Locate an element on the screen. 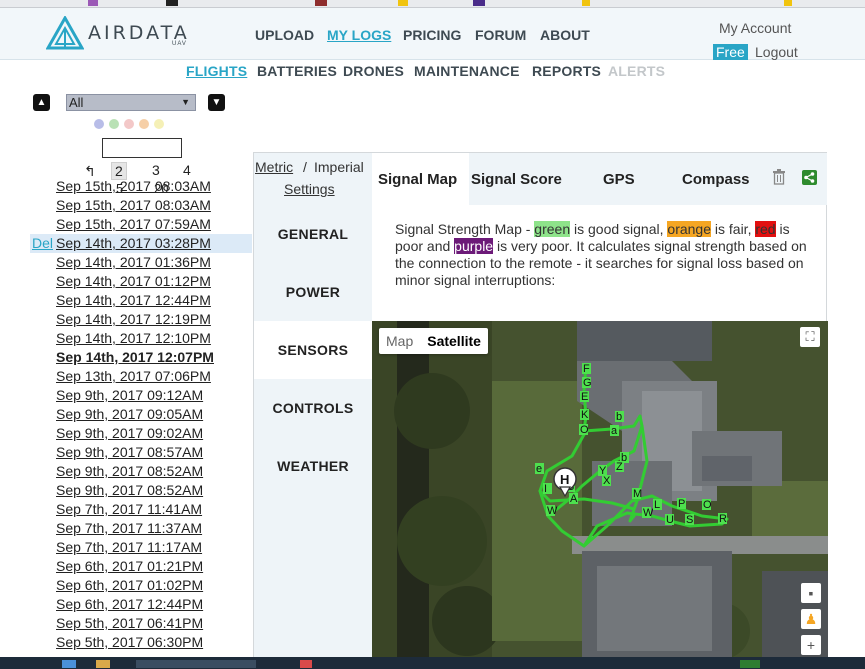 The width and height of the screenshot is (865, 669). flight-row: Sep 6th, 2017 01:02PM is located at coordinates (141, 585).